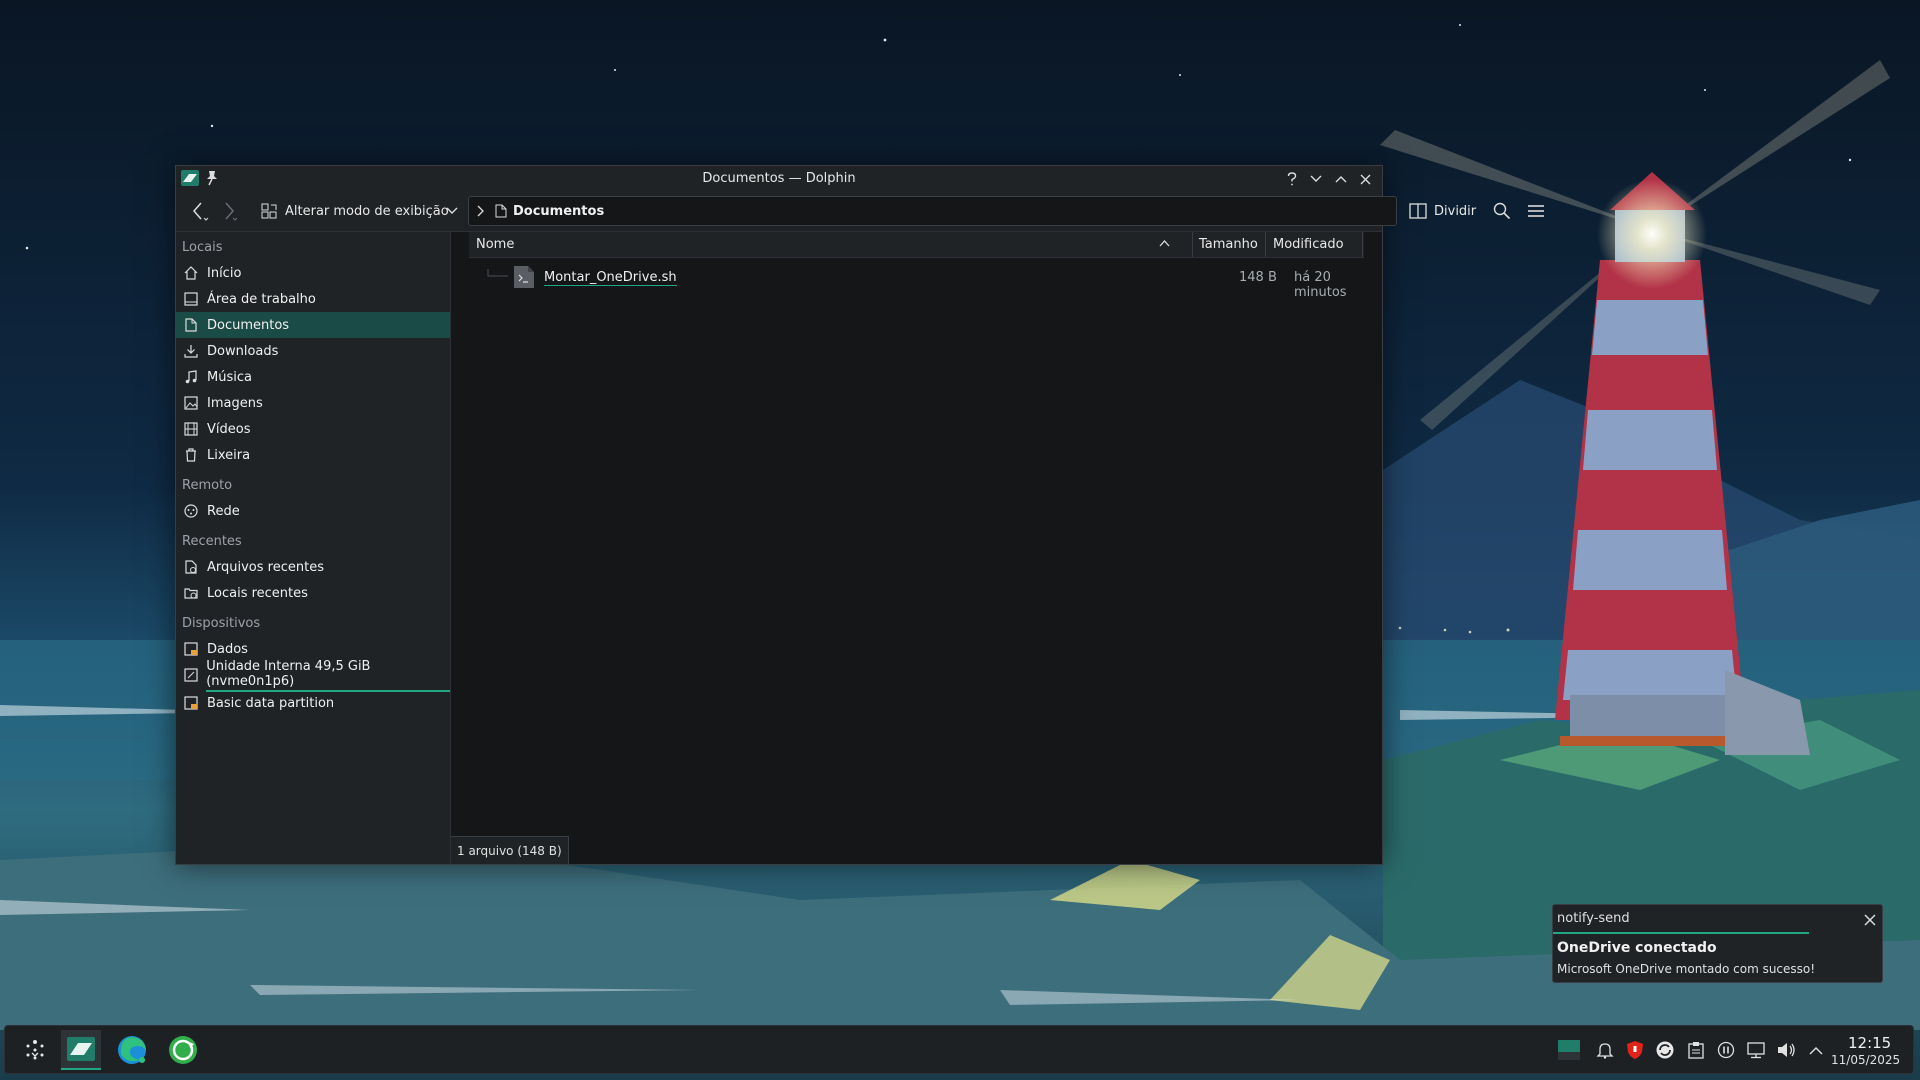 The width and height of the screenshot is (1920, 1080). Describe the element at coordinates (916, 245) in the screenshot. I see `column-header: Nome Tamanho Modificado` at that location.